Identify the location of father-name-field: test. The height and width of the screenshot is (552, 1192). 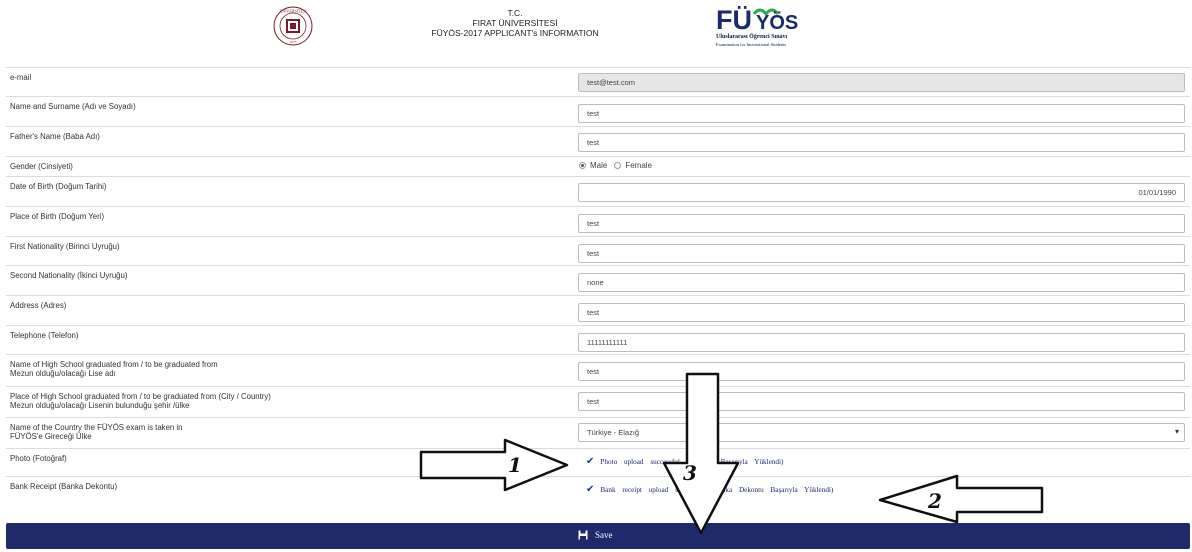
(881, 142).